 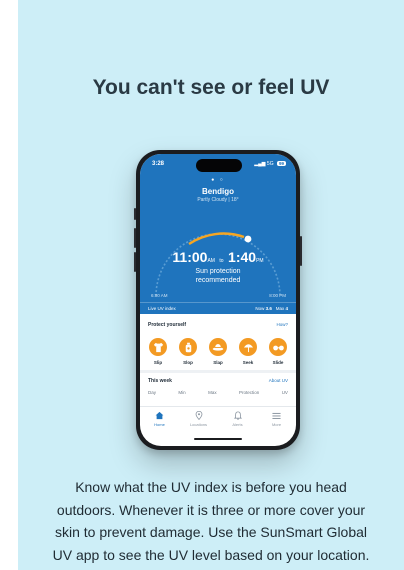 I want to click on max-value: 4, so click(x=286, y=308).